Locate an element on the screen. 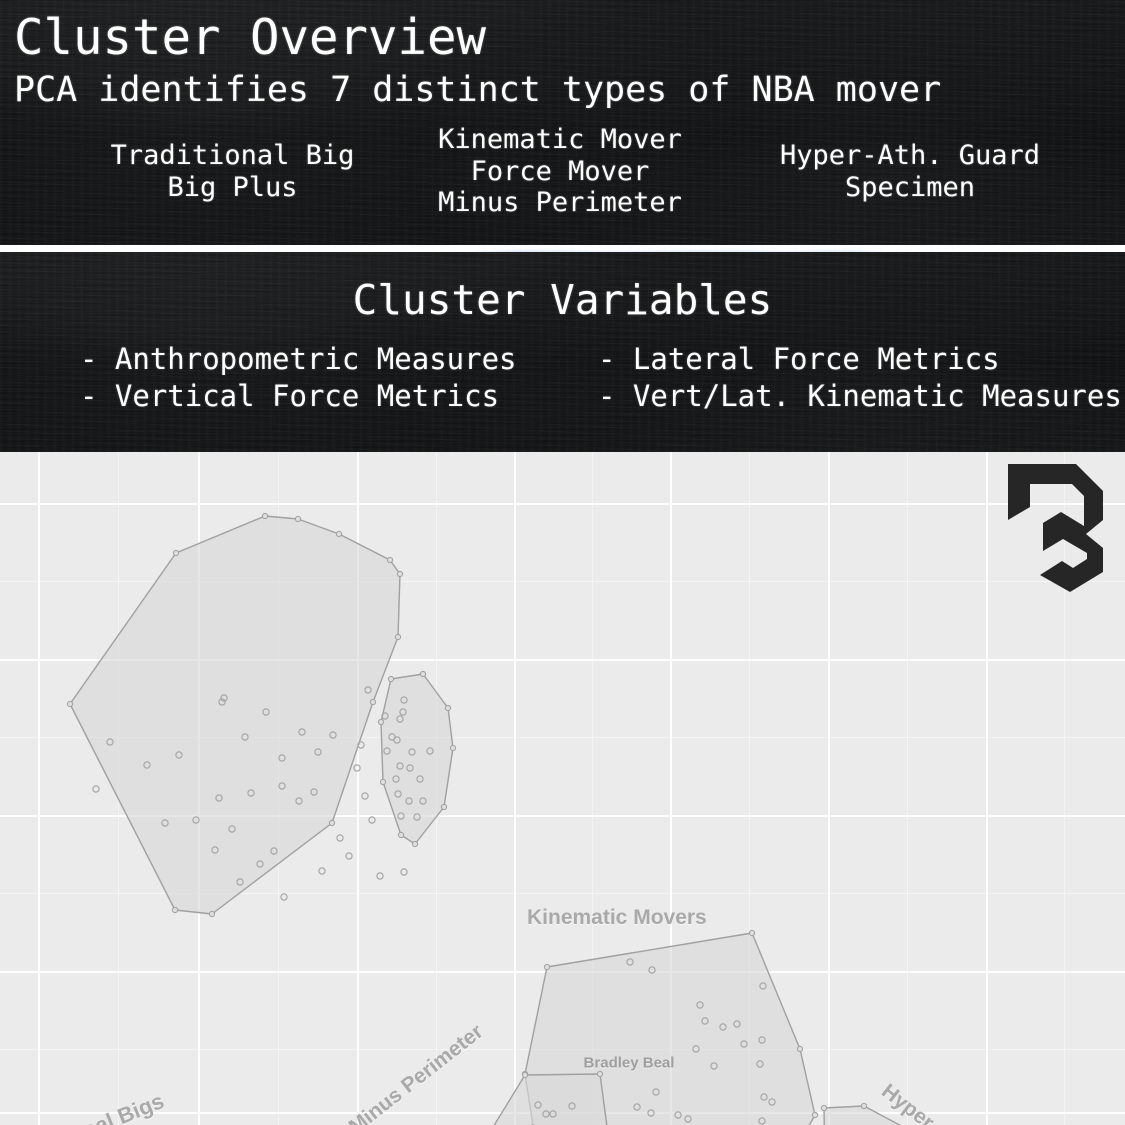  cluster-variables-title: Cluster Variables is located at coordinates (562, 300).